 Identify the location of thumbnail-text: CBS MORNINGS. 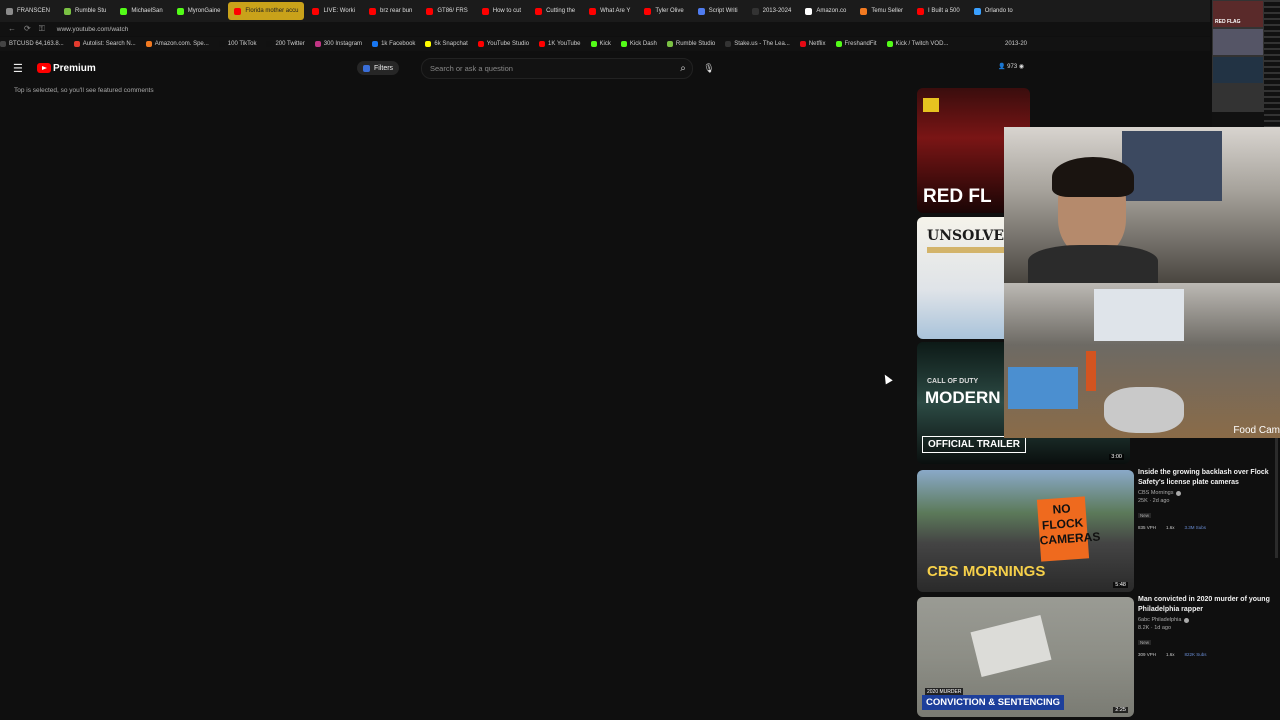
(986, 571).